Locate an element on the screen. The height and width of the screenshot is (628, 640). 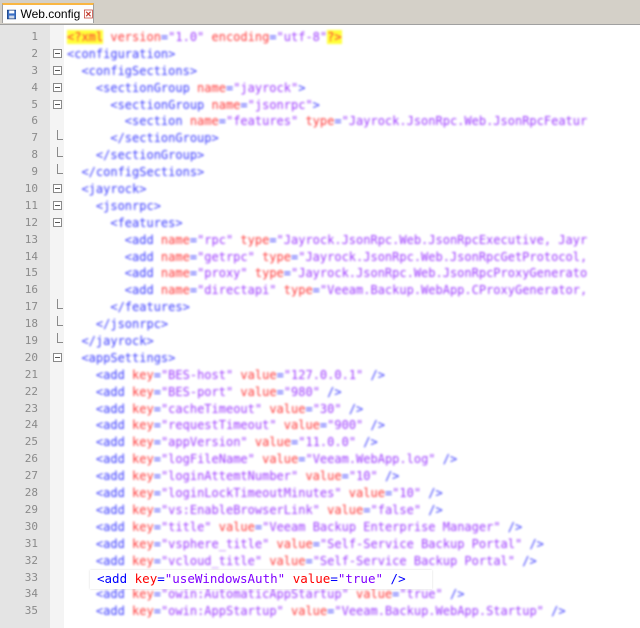
code-token: "proxy" is located at coordinates (222, 273).